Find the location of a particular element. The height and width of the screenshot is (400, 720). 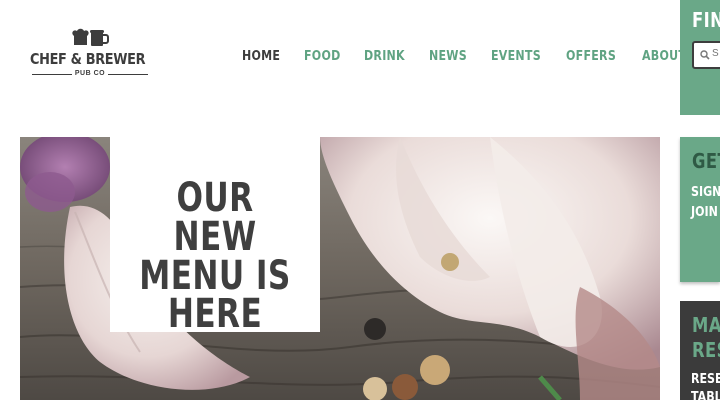

main-nav: HOME FOOD DRINK NEWS EVENTS OFFERS ABOUT is located at coordinates (476, 56).